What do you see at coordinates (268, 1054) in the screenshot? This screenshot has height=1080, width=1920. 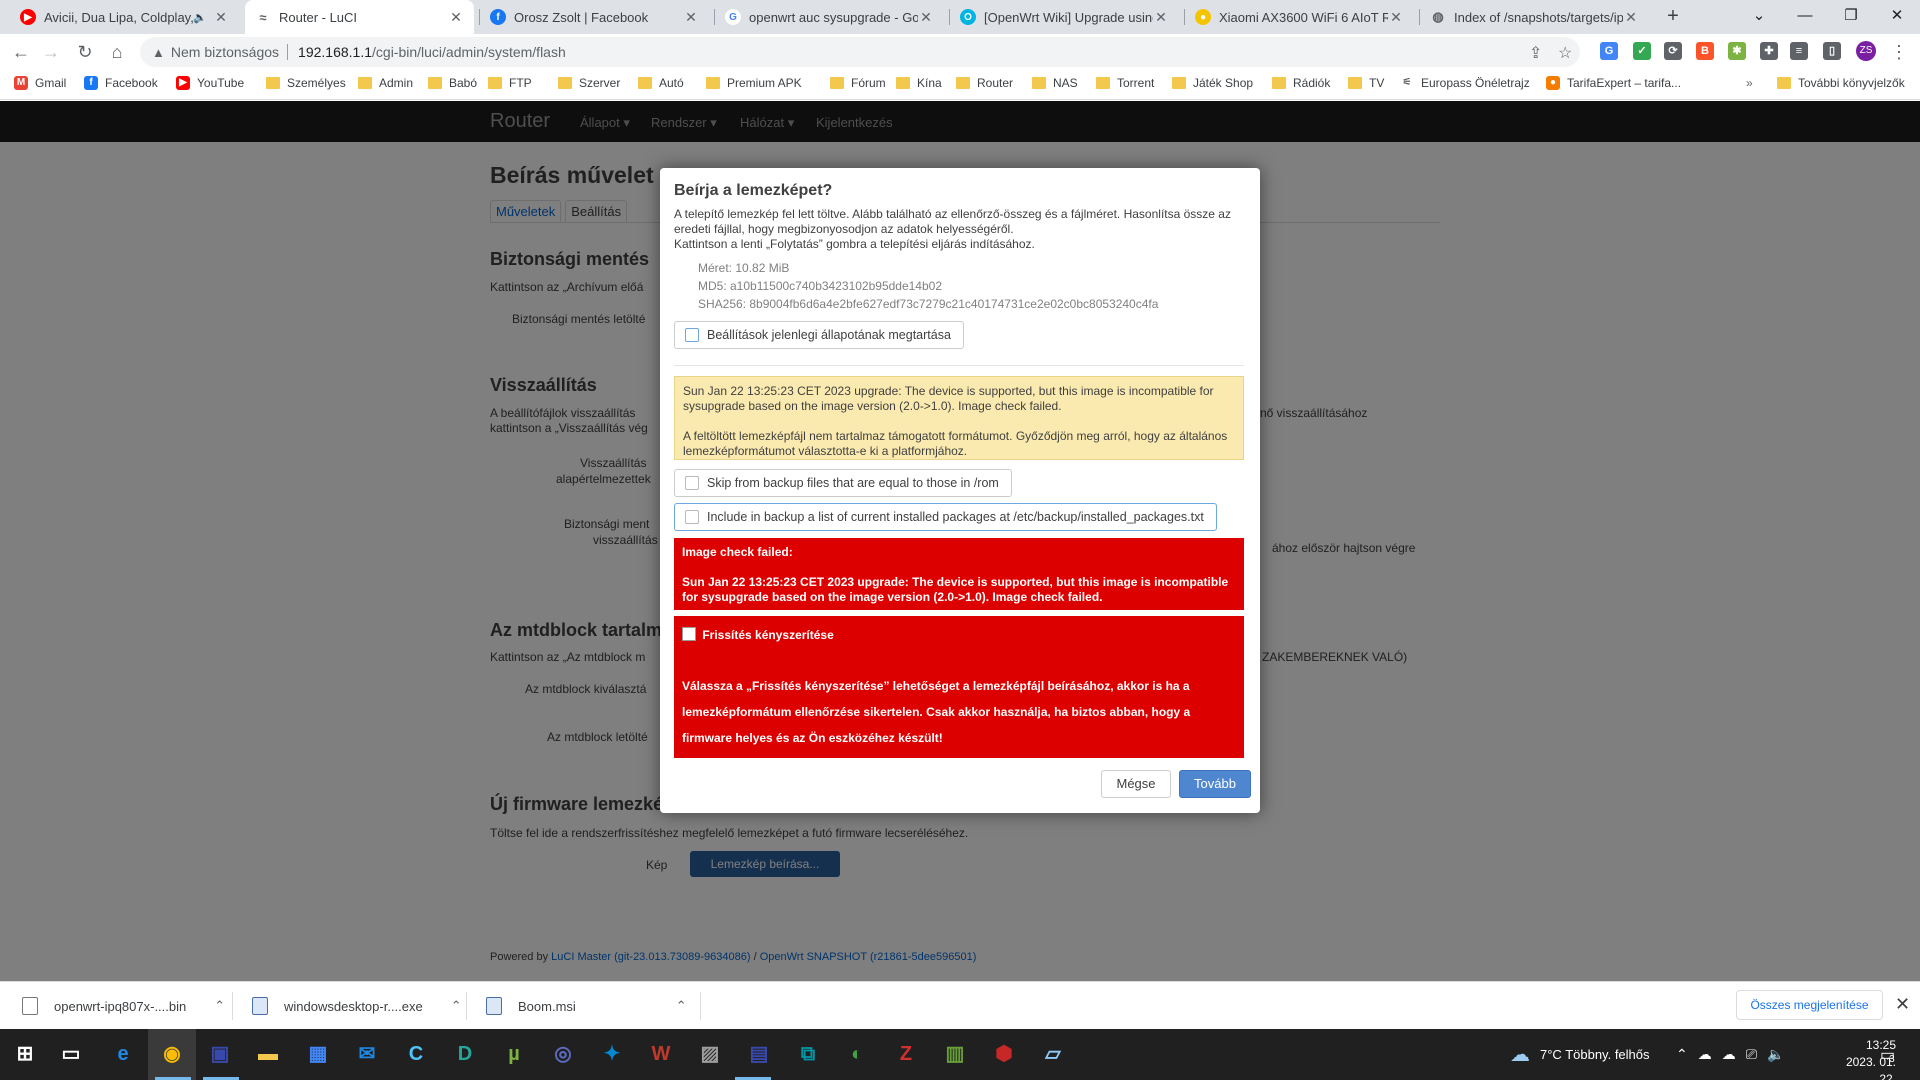 I see `file-explorer-icon: ▬` at bounding box center [268, 1054].